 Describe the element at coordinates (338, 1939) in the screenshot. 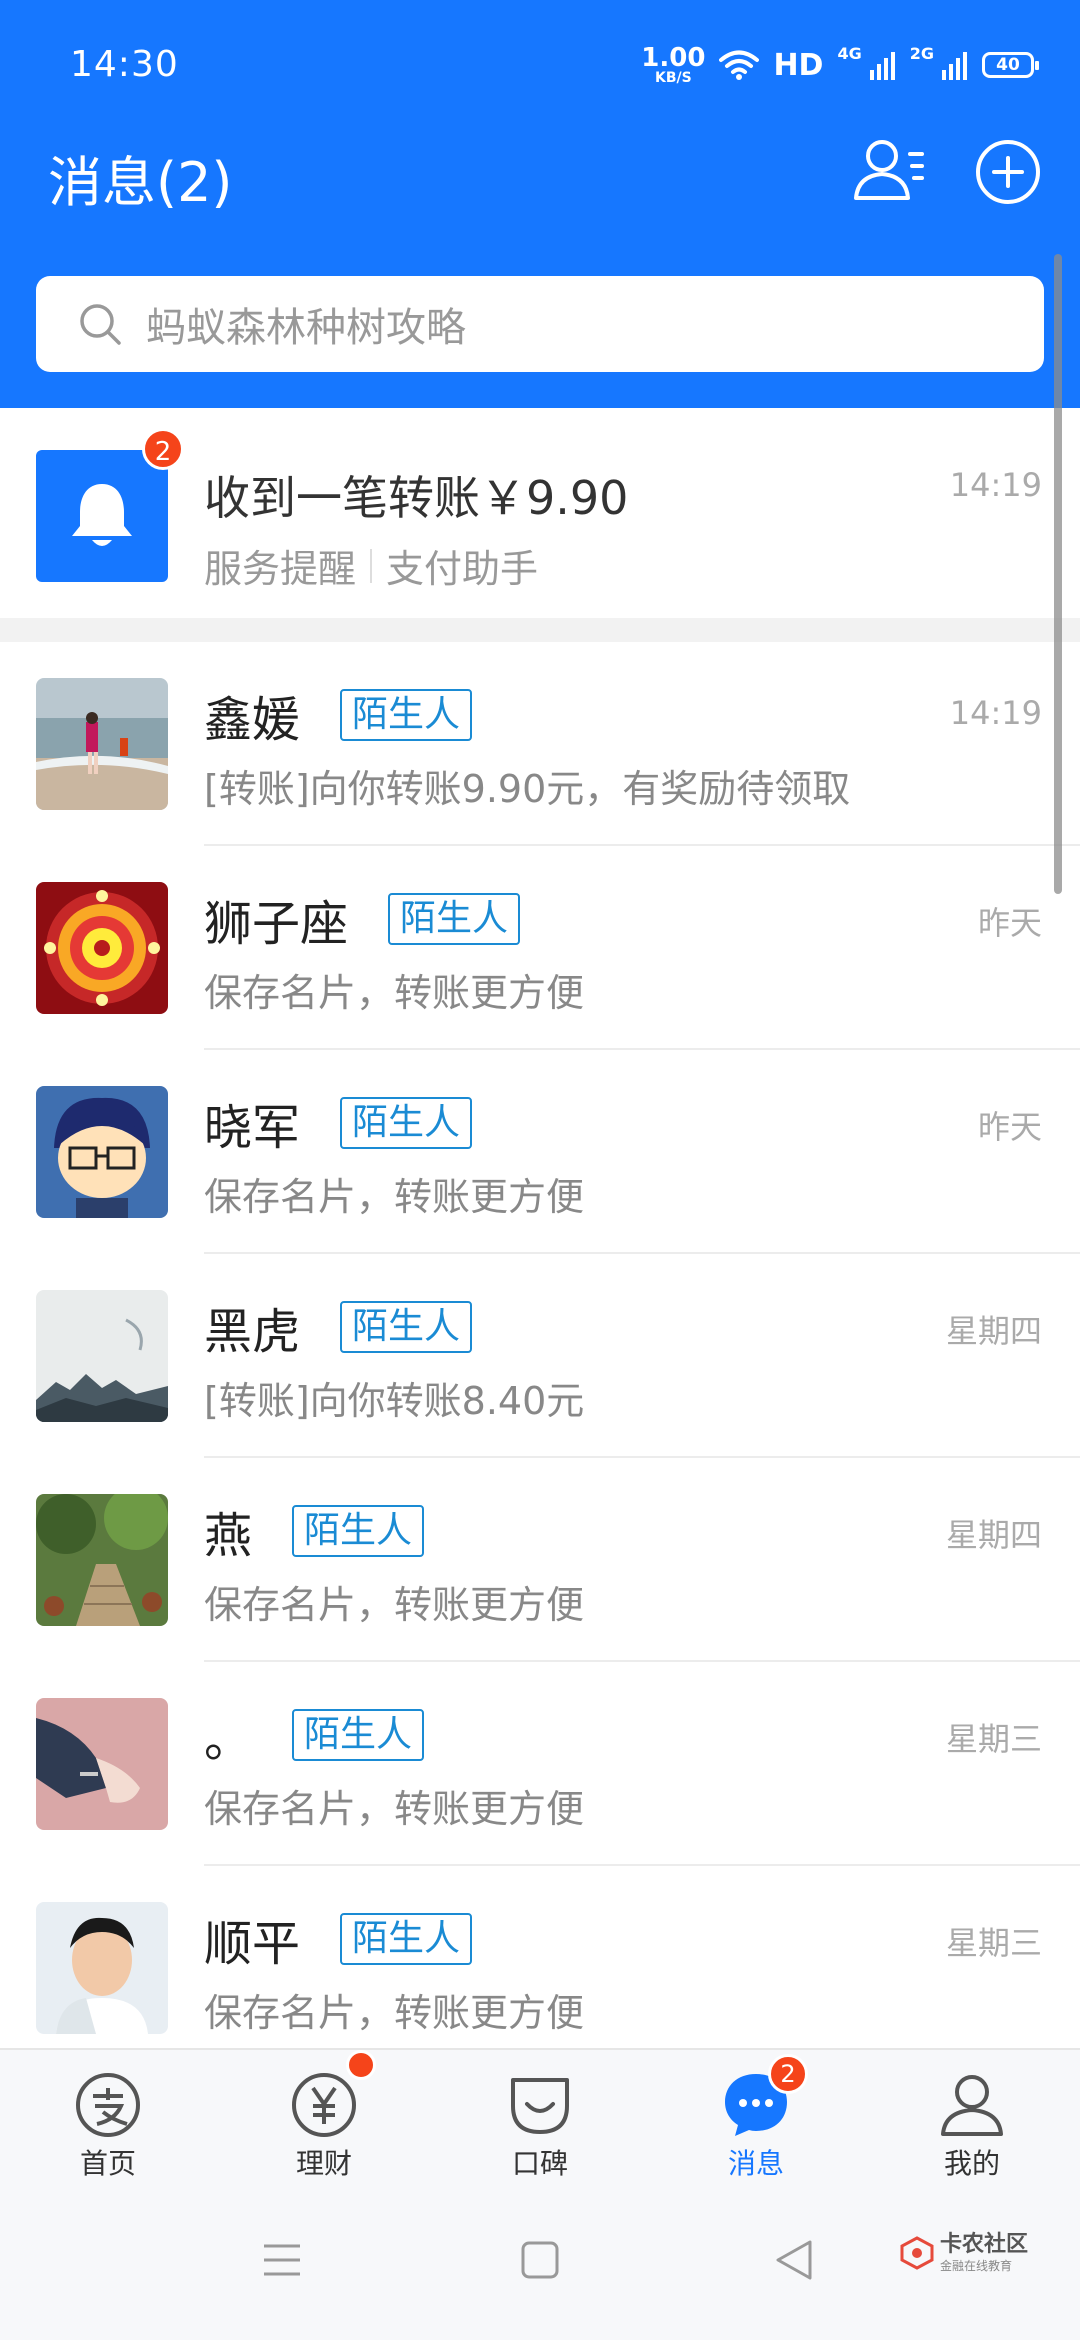

I see `chat-name-line: 顺平 陌生人` at that location.